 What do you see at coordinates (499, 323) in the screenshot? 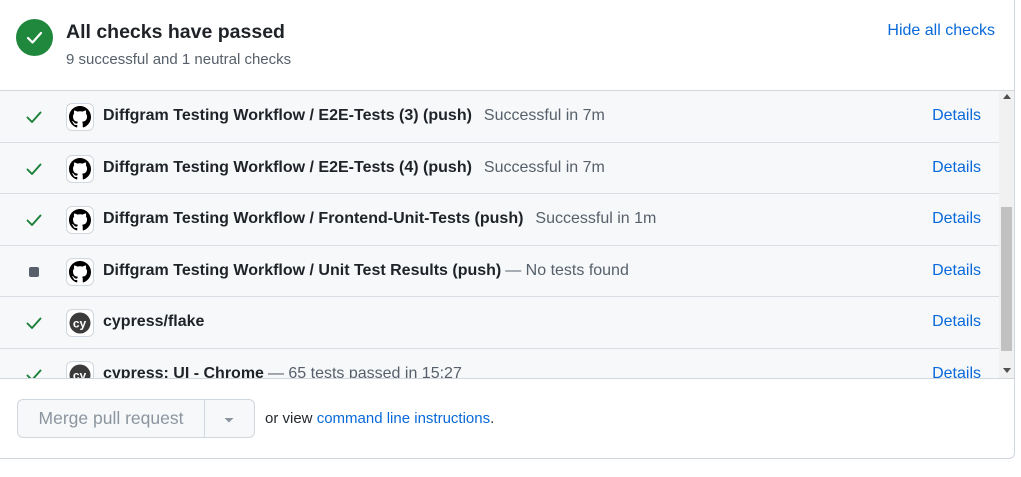
I see `check-row: cy cypress/flake Details` at bounding box center [499, 323].